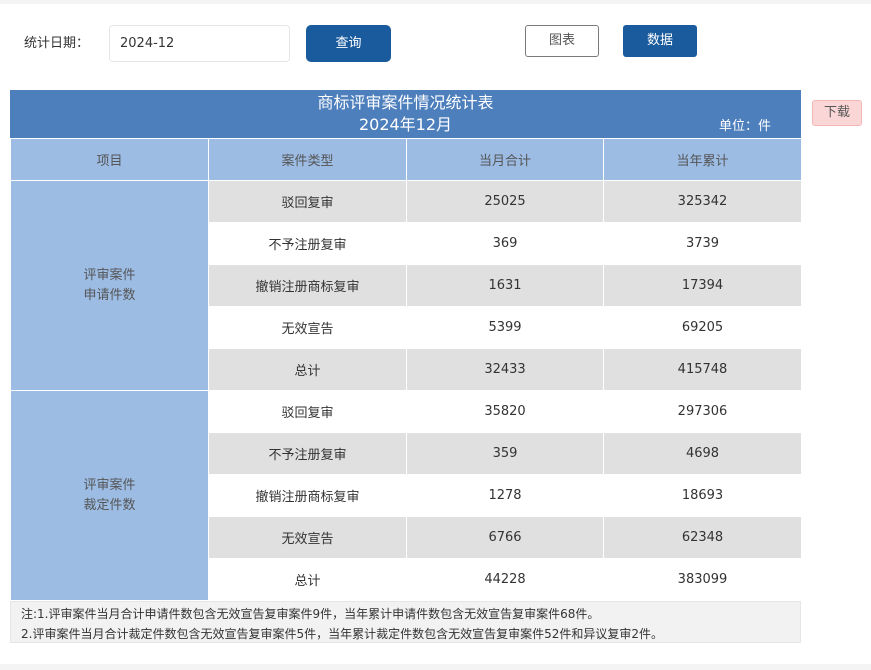 The width and height of the screenshot is (871, 670). What do you see at coordinates (505, 369) in the screenshot?
I see `month-total-cell: 32433` at bounding box center [505, 369].